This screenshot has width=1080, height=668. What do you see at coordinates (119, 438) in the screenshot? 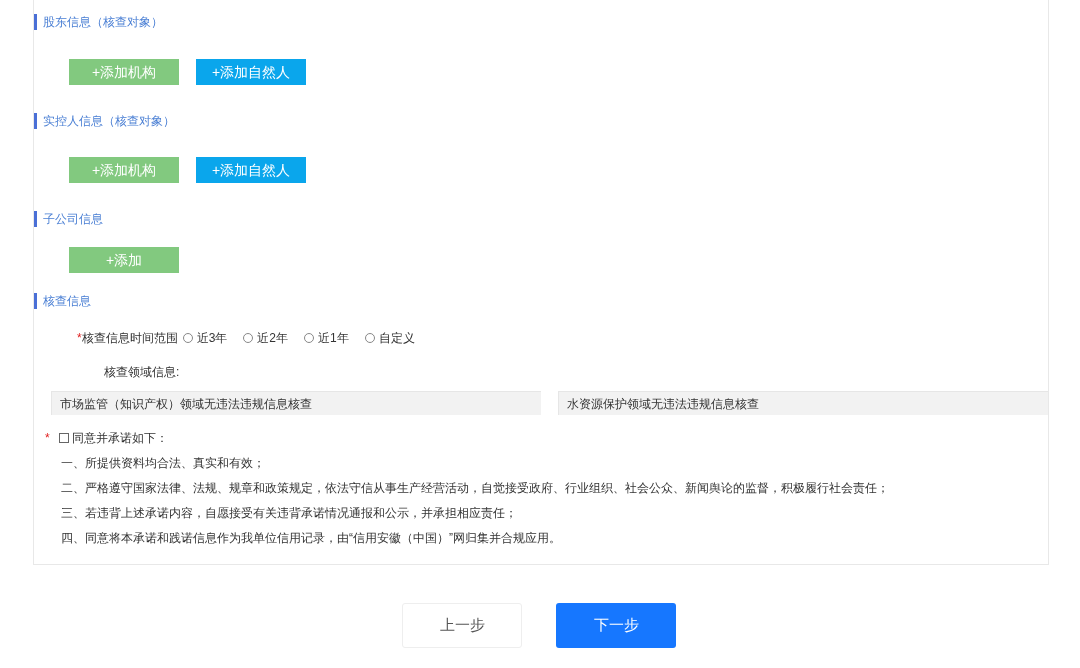
I see `agree-label: 同意并承诺如下：` at bounding box center [119, 438].